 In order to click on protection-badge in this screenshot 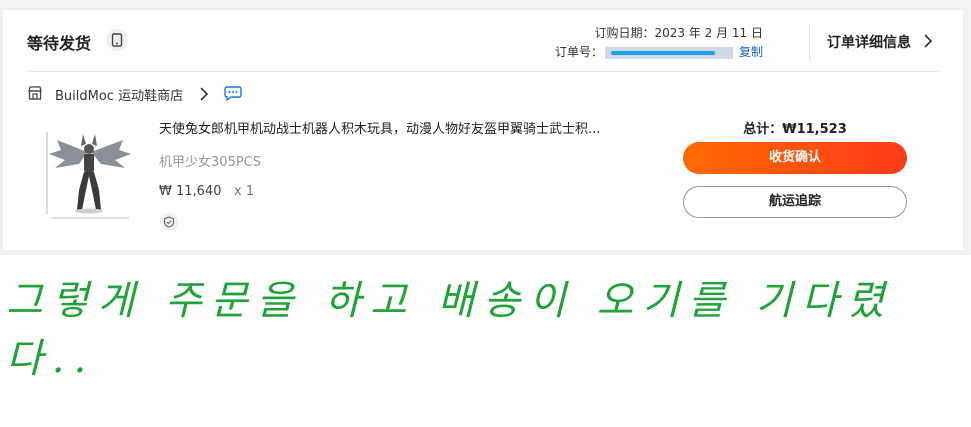, I will do `click(169, 222)`.